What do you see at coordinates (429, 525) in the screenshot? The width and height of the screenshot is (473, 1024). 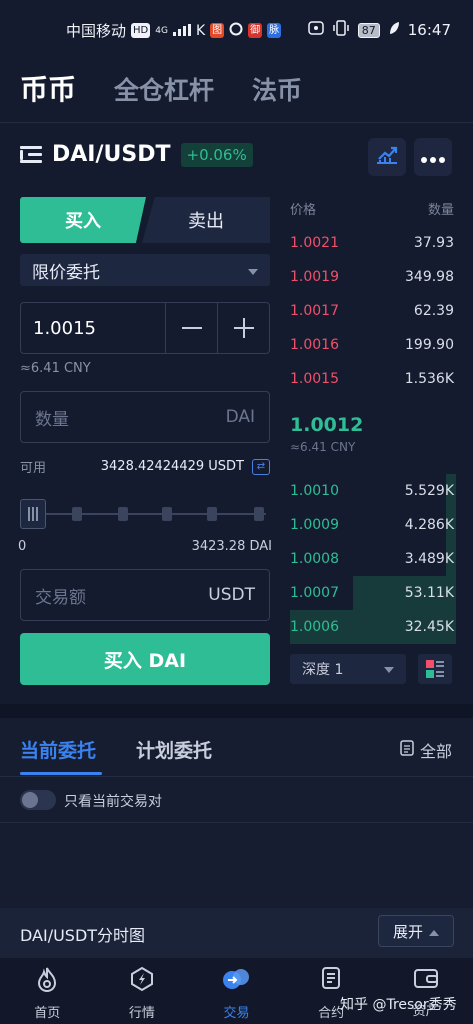 I see `bid-qty: 4.286K` at bounding box center [429, 525].